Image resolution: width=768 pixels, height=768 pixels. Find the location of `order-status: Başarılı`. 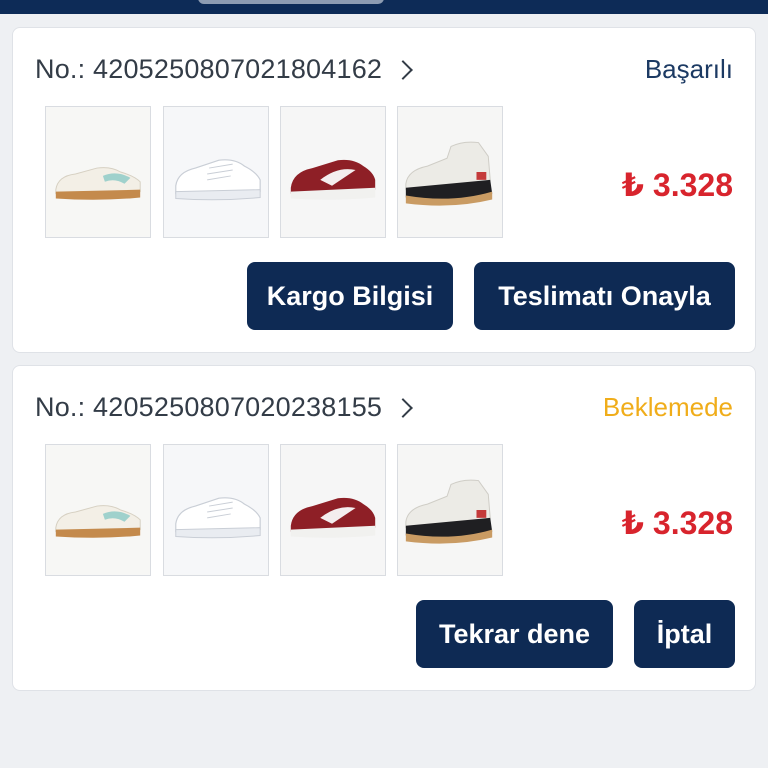

order-status: Başarılı is located at coordinates (688, 69).